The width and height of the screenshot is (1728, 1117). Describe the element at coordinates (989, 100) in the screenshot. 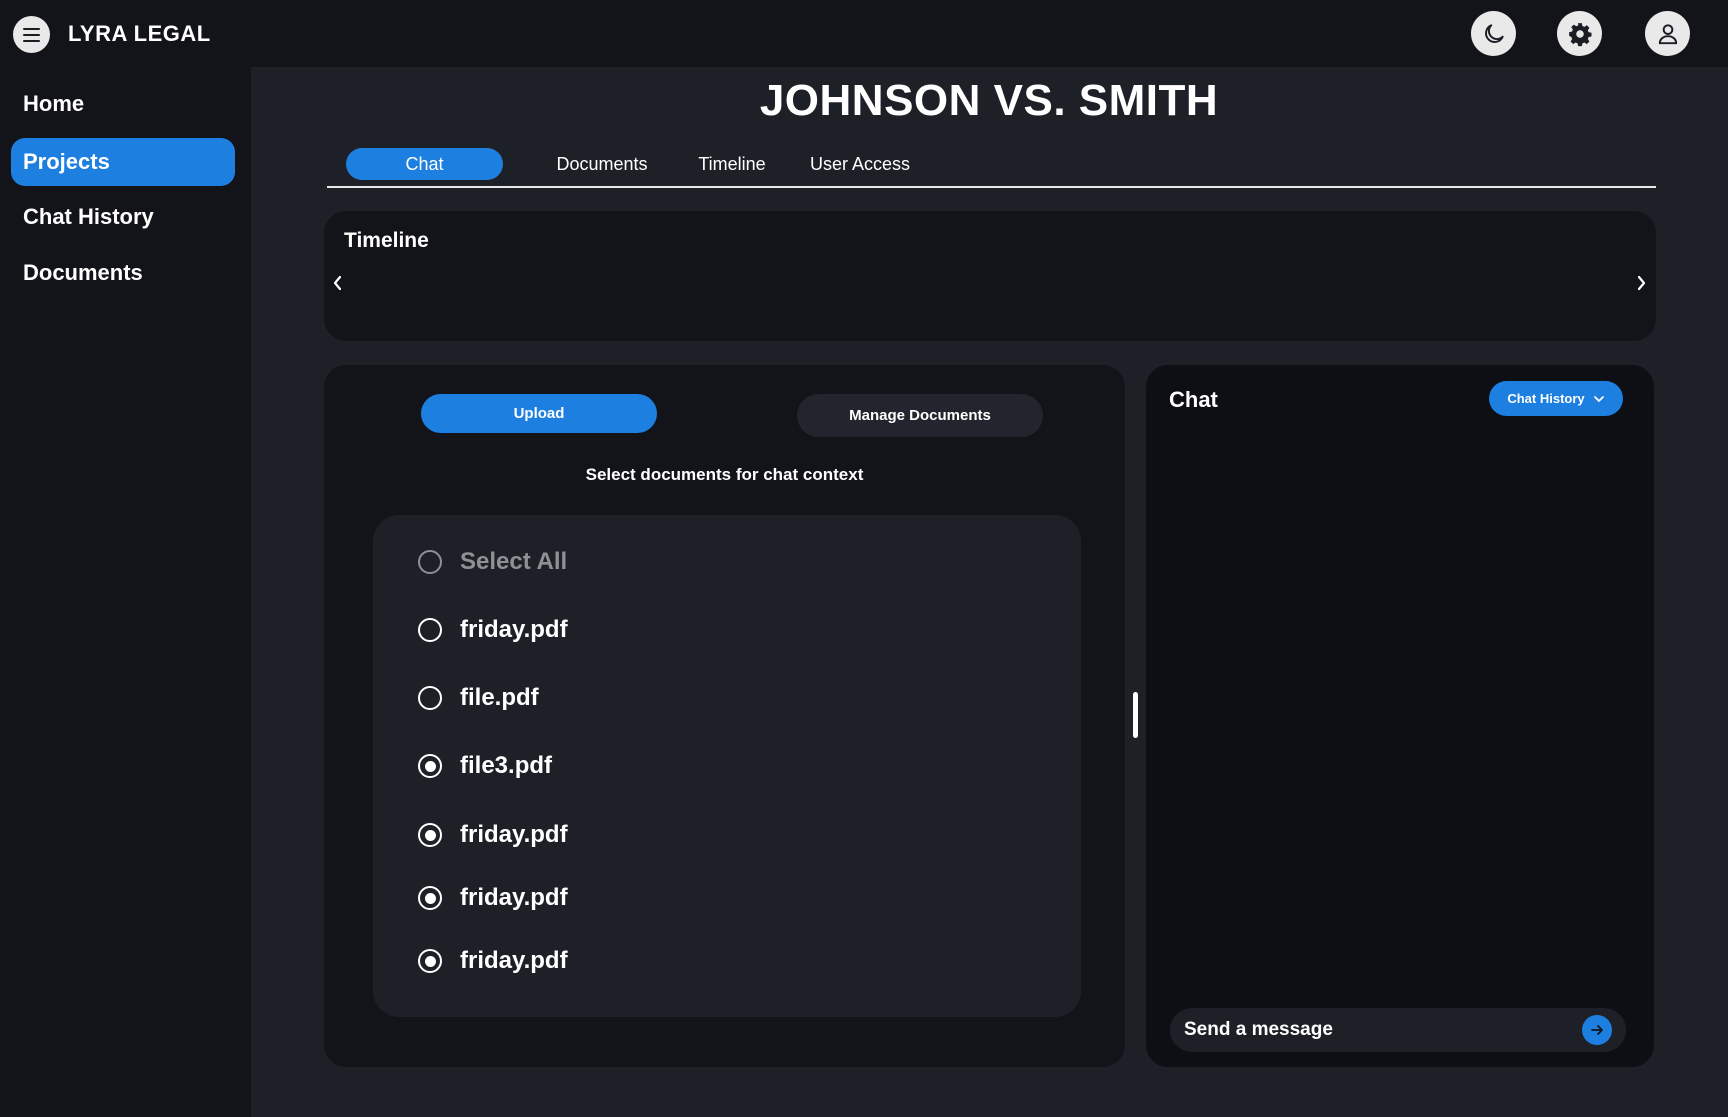

I see `page-title: JOHNSON VS. SMITH` at that location.